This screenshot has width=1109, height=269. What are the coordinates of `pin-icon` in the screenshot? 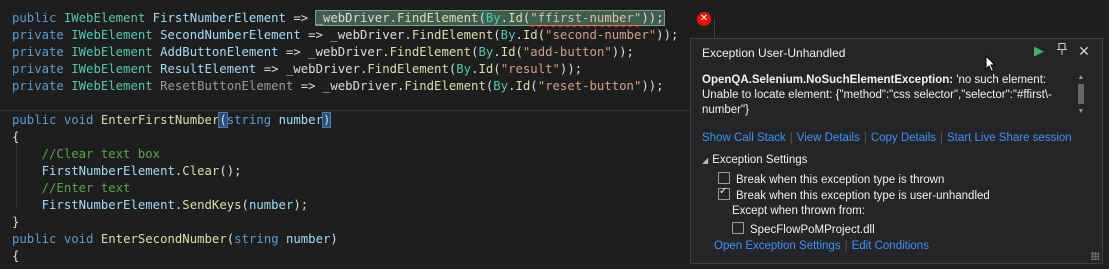 It's located at (1062, 51).